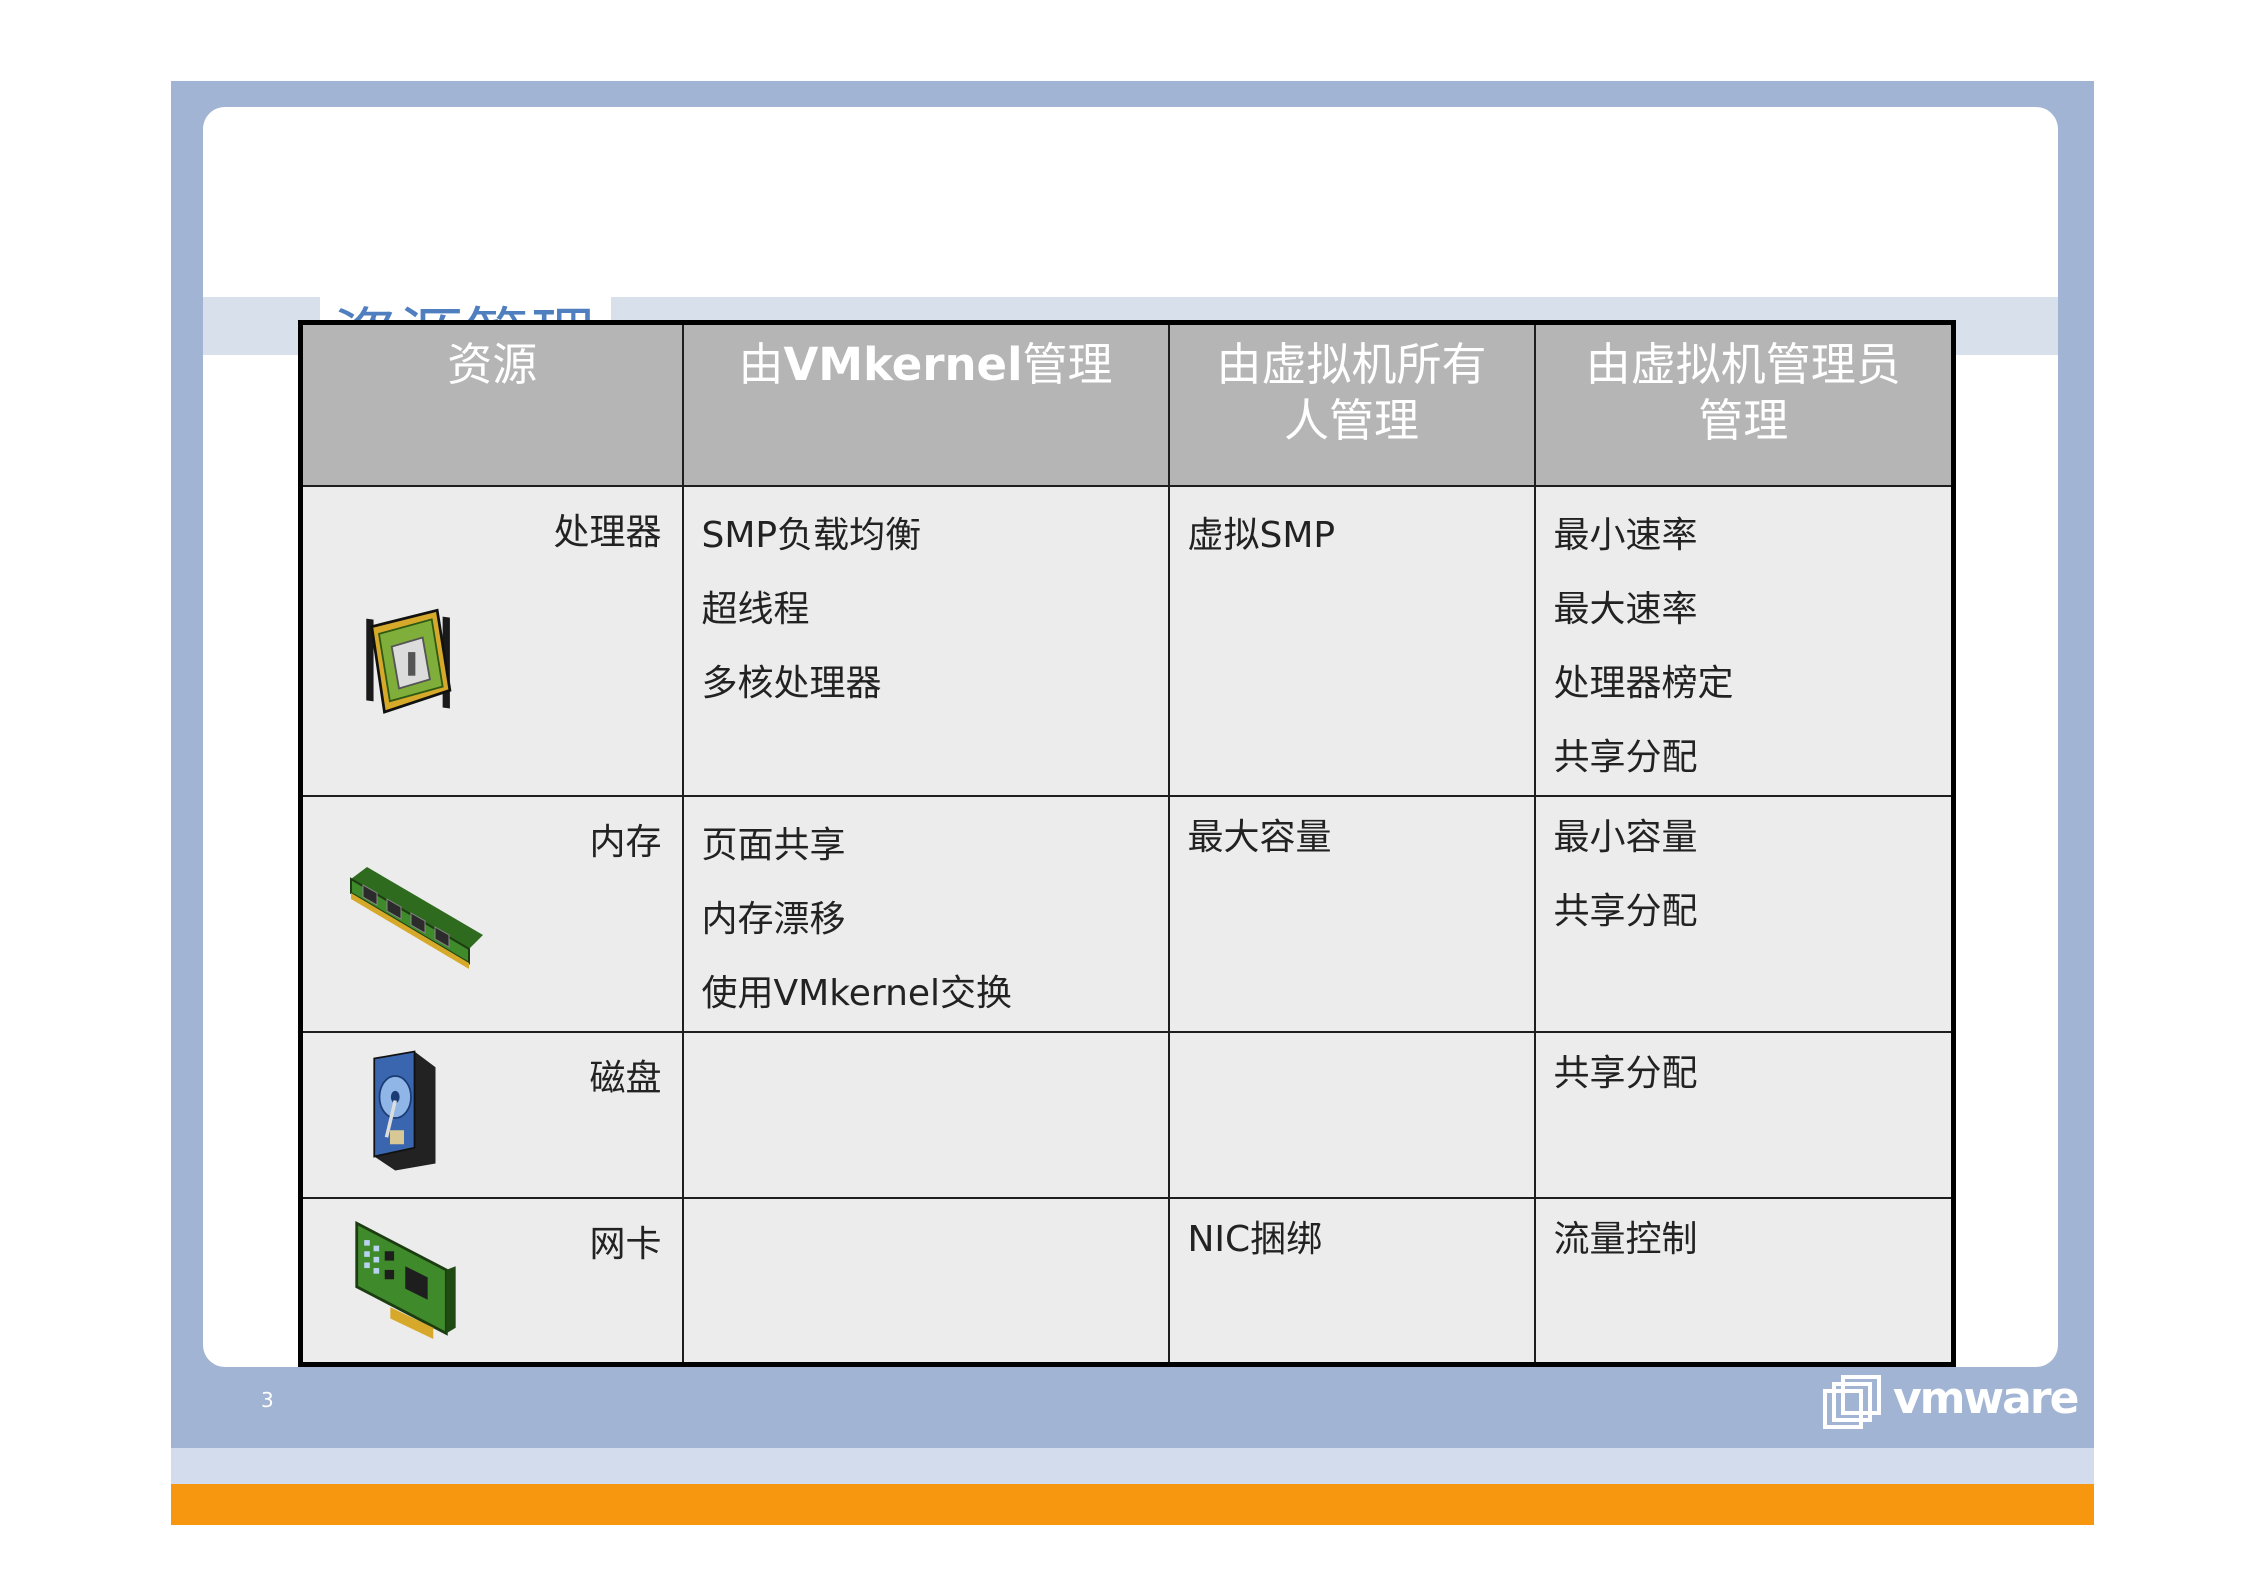 The width and height of the screenshot is (2252, 1594). What do you see at coordinates (607, 532) in the screenshot?
I see `resource-name: 处理器` at bounding box center [607, 532].